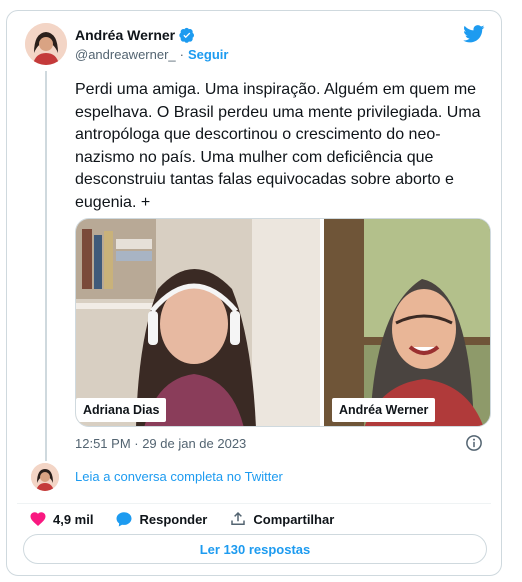  What do you see at coordinates (73, 519) in the screenshot?
I see `like-count: 4,9 mil` at bounding box center [73, 519].